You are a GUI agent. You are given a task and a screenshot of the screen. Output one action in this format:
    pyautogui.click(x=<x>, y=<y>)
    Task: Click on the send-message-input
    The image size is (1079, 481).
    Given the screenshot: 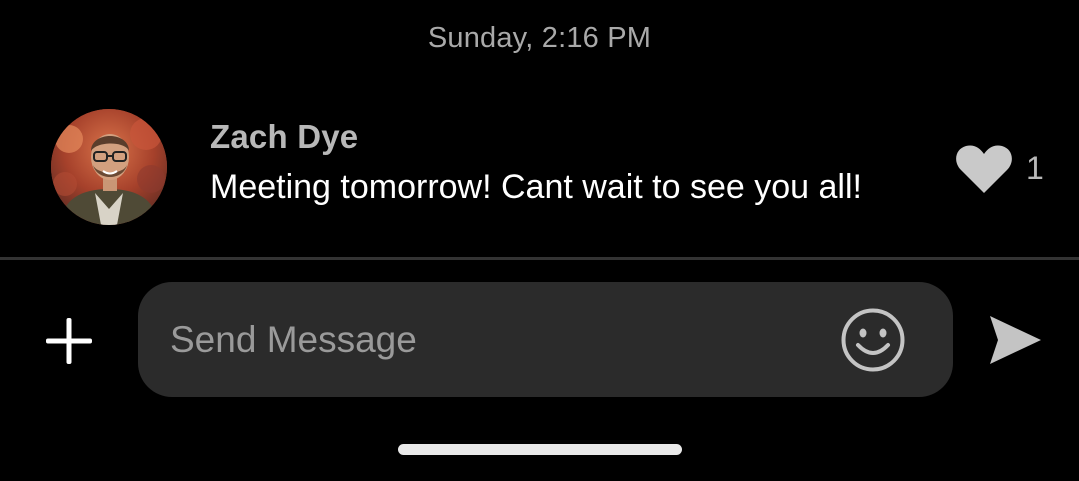 What is the action you would take?
    pyautogui.click(x=490, y=340)
    